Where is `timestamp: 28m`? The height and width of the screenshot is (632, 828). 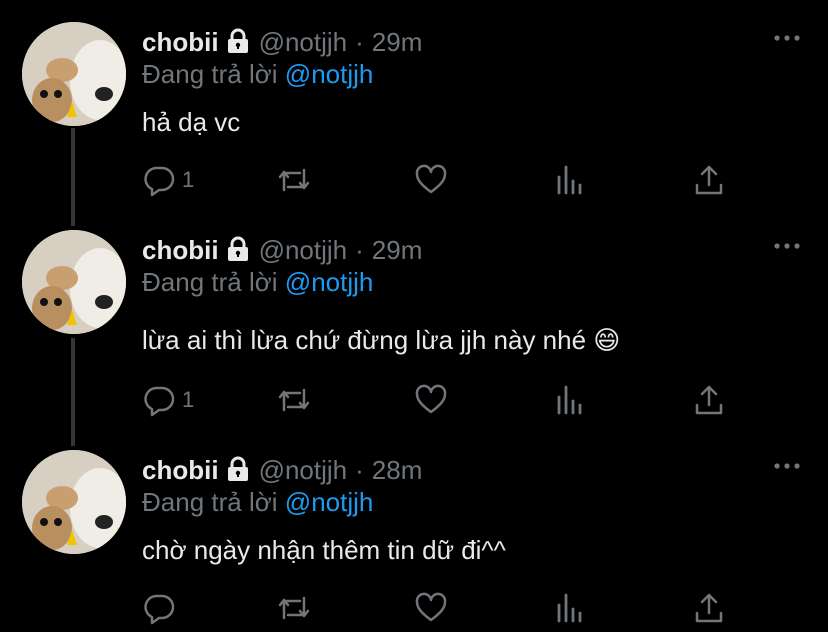 timestamp: 28m is located at coordinates (397, 470).